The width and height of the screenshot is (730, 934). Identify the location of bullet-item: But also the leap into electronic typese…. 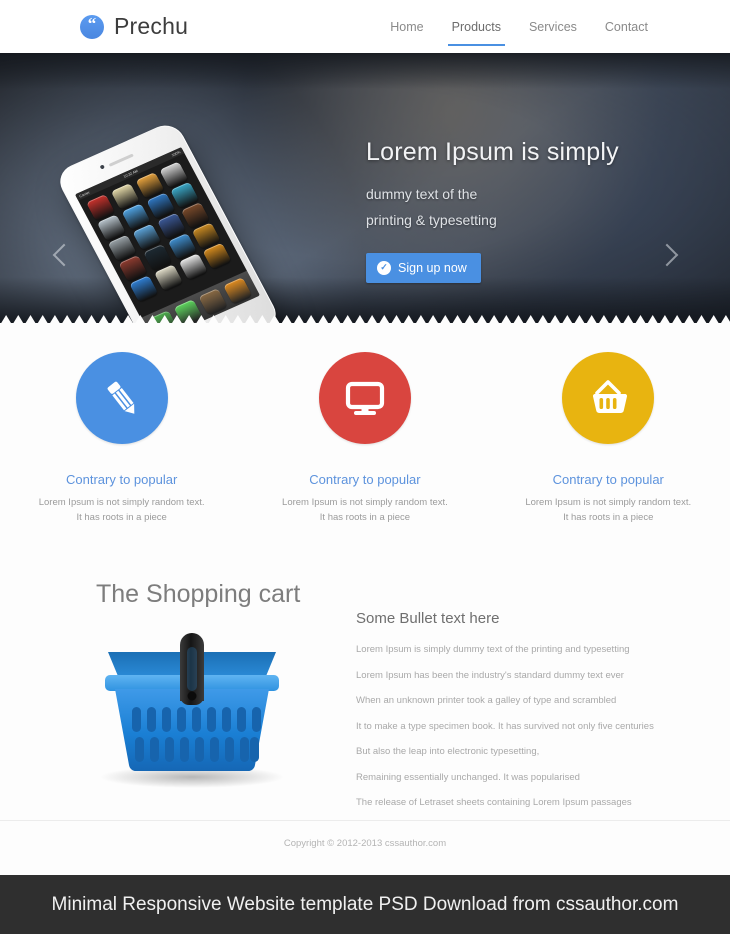
(448, 751).